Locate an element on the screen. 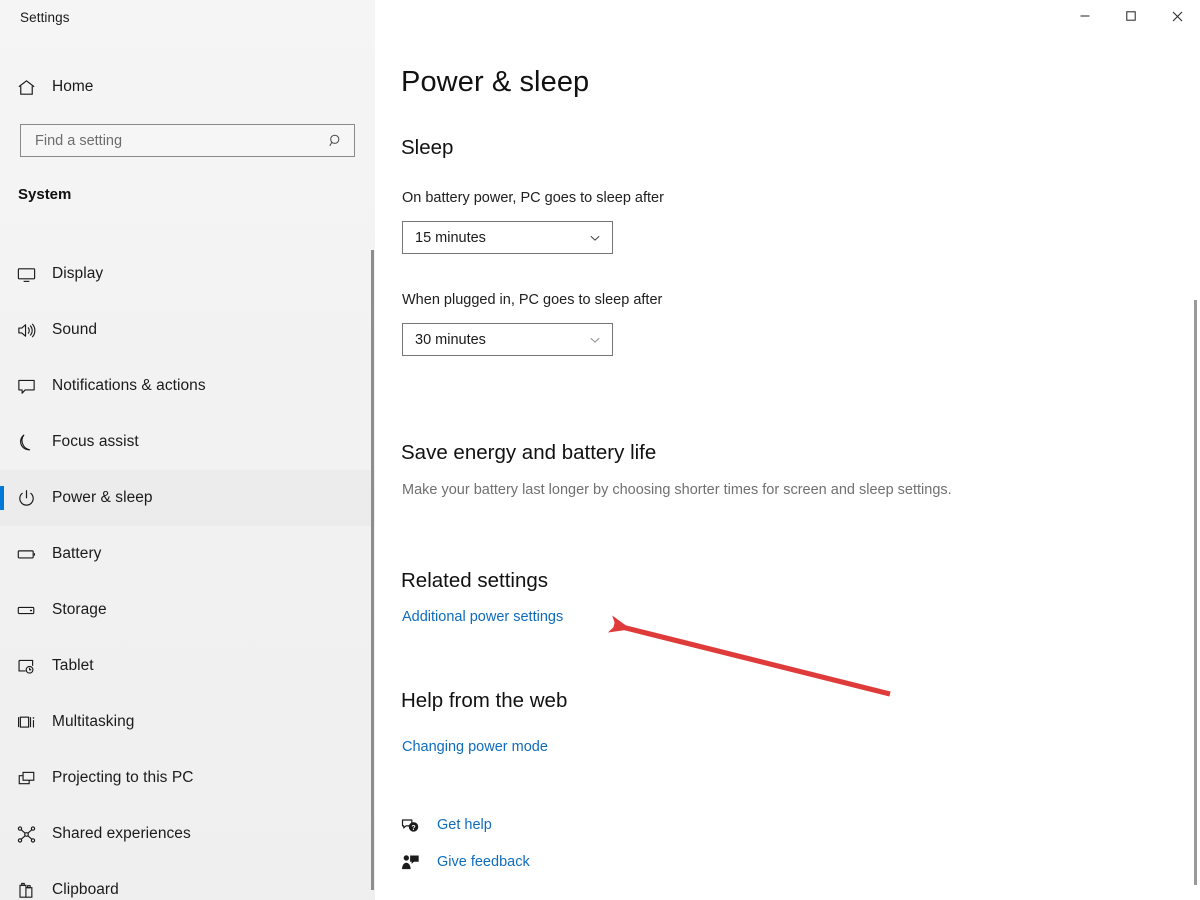 The image size is (1200, 900). main-scrollbar-thumb is located at coordinates (1195, 592).